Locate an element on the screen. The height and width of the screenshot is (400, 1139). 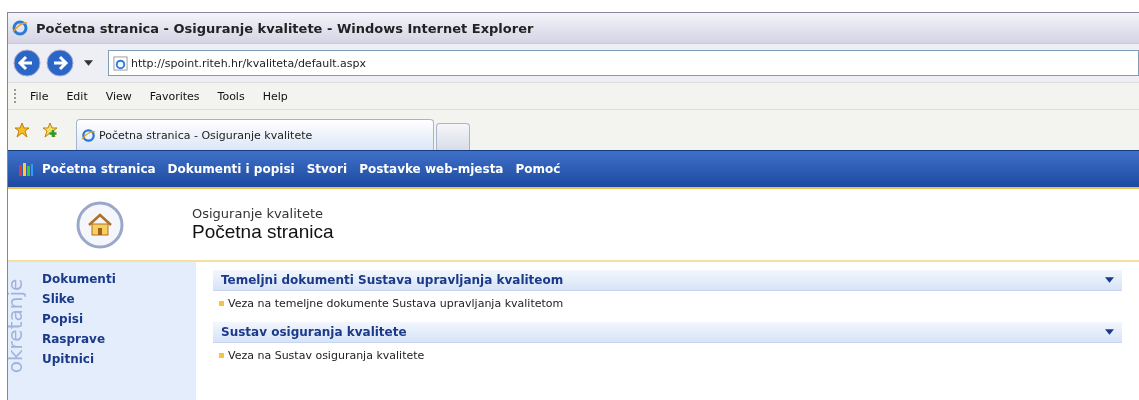
address-field: http://spoint.riteh.hr/kvaliteta/default.aspx is located at coordinates (623, 63).